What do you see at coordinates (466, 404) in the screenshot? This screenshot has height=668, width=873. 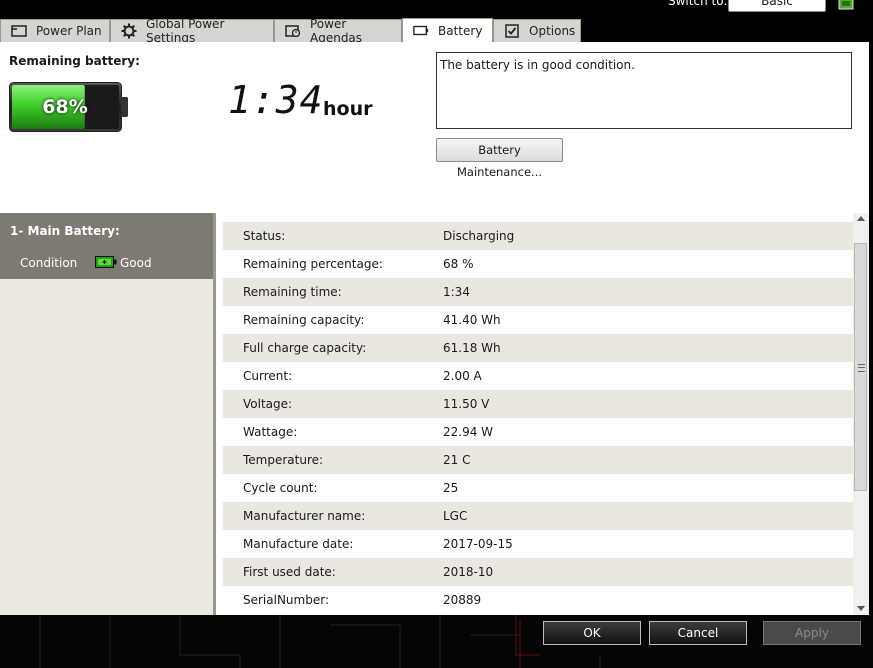 I see `row-value: 11.50 V` at bounding box center [466, 404].